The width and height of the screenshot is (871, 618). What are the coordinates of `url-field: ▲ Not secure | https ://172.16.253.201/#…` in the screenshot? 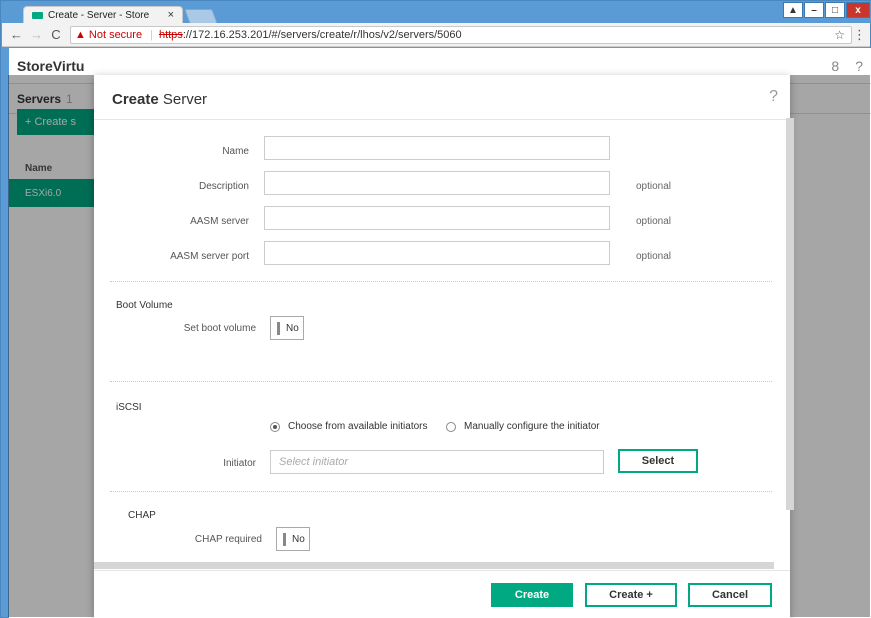 It's located at (461, 35).